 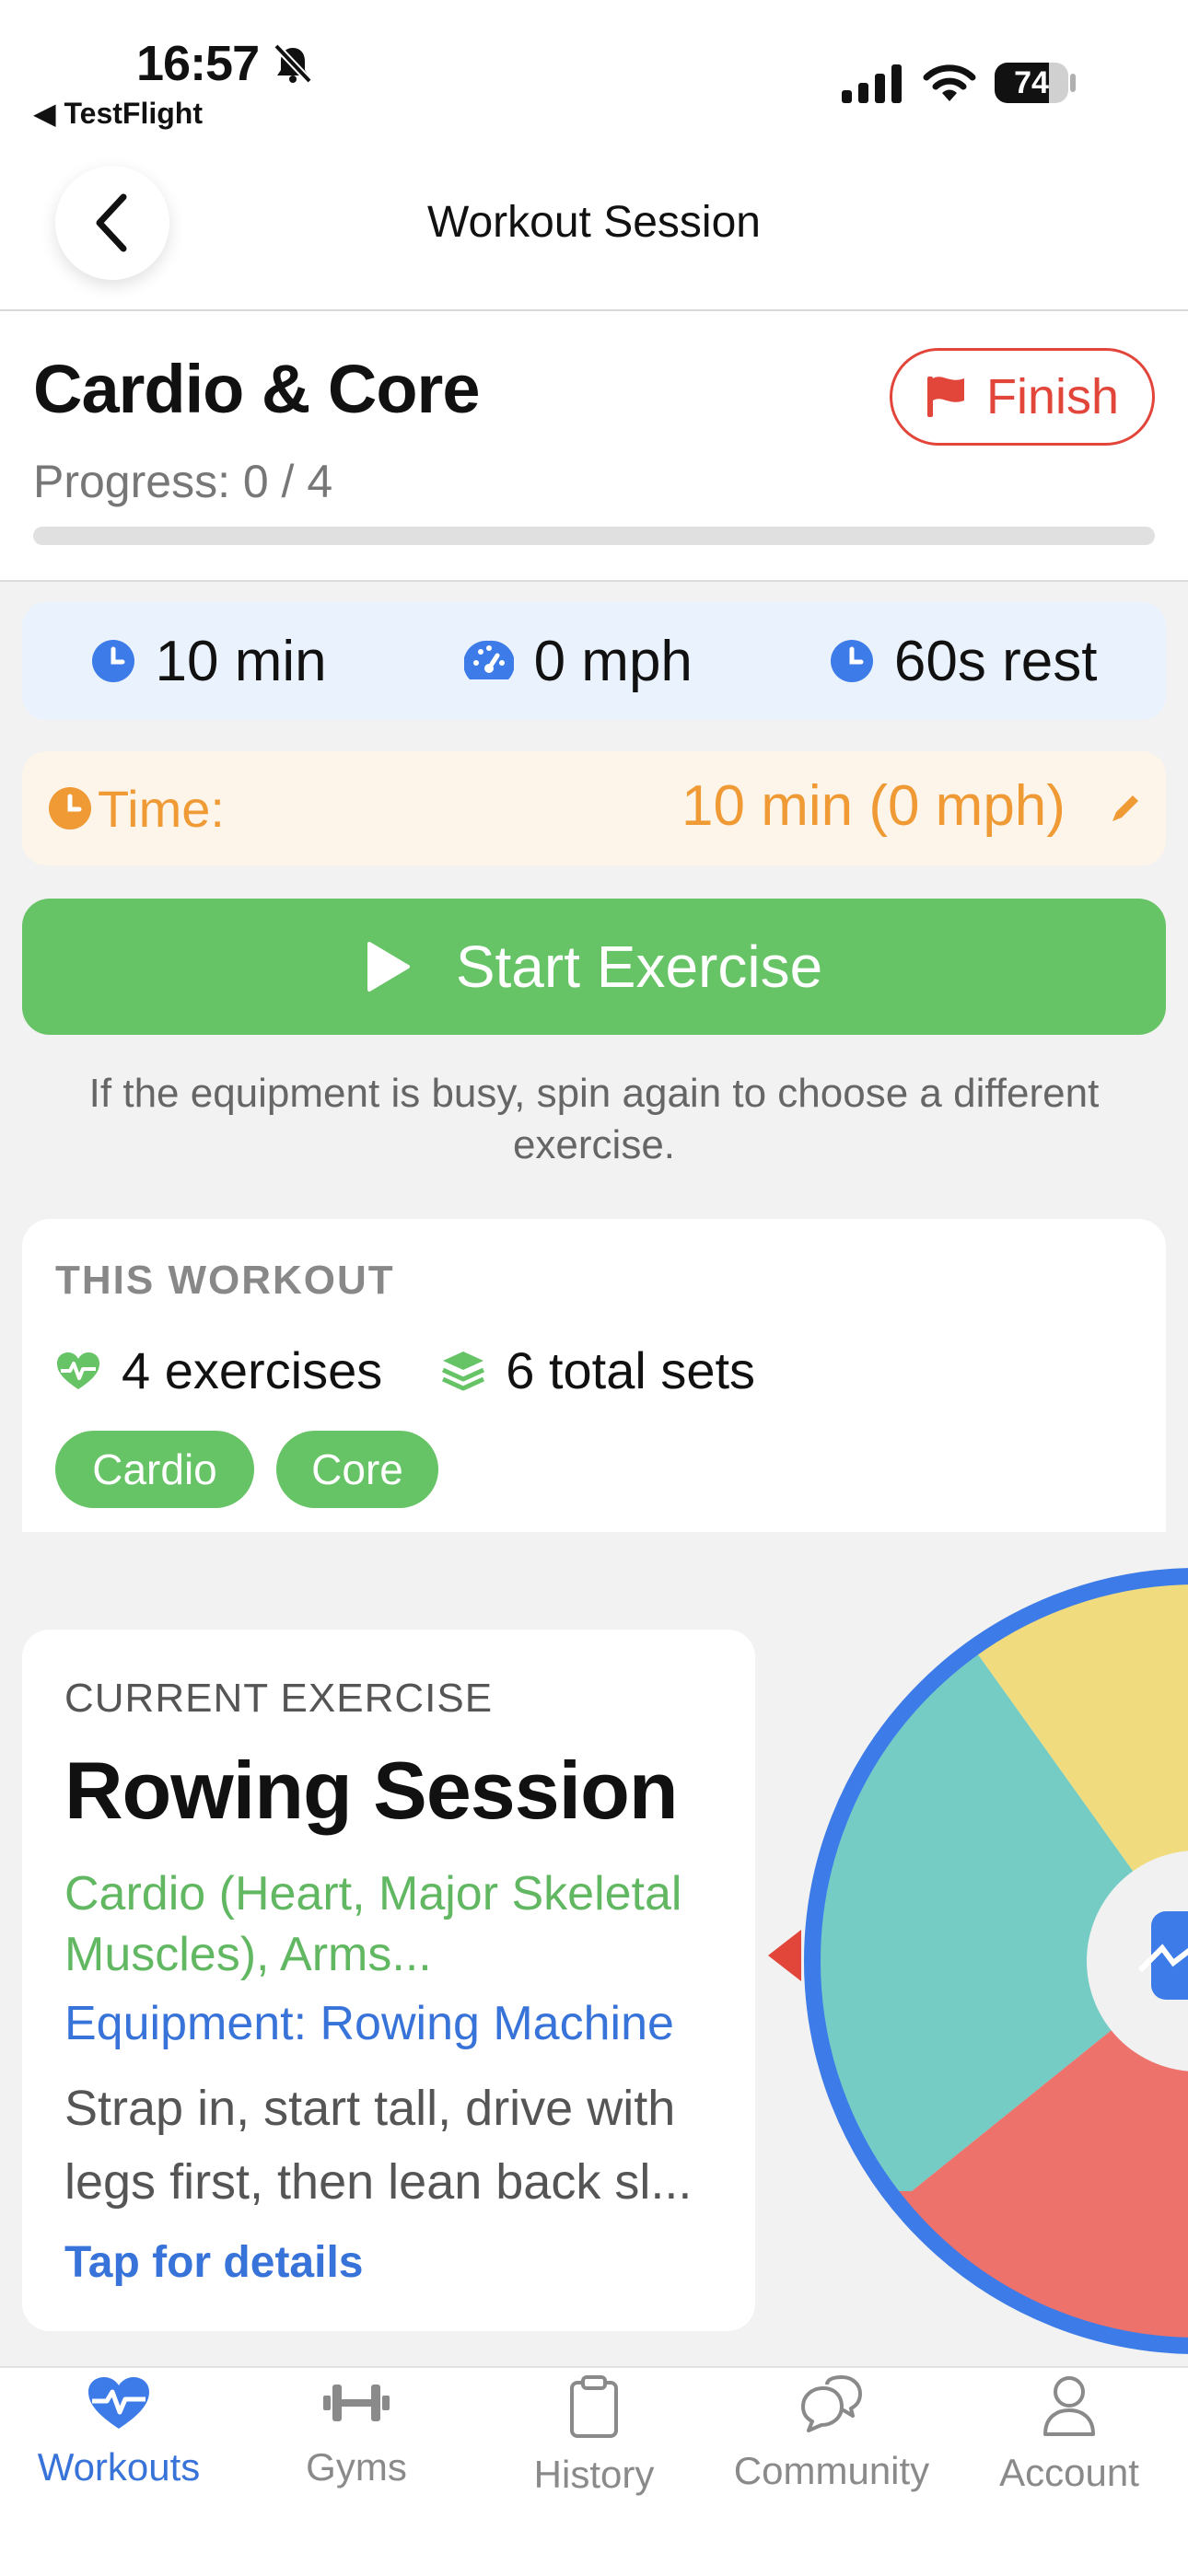 What do you see at coordinates (356, 2467) in the screenshot?
I see `tab-gyms-label: Gyms` at bounding box center [356, 2467].